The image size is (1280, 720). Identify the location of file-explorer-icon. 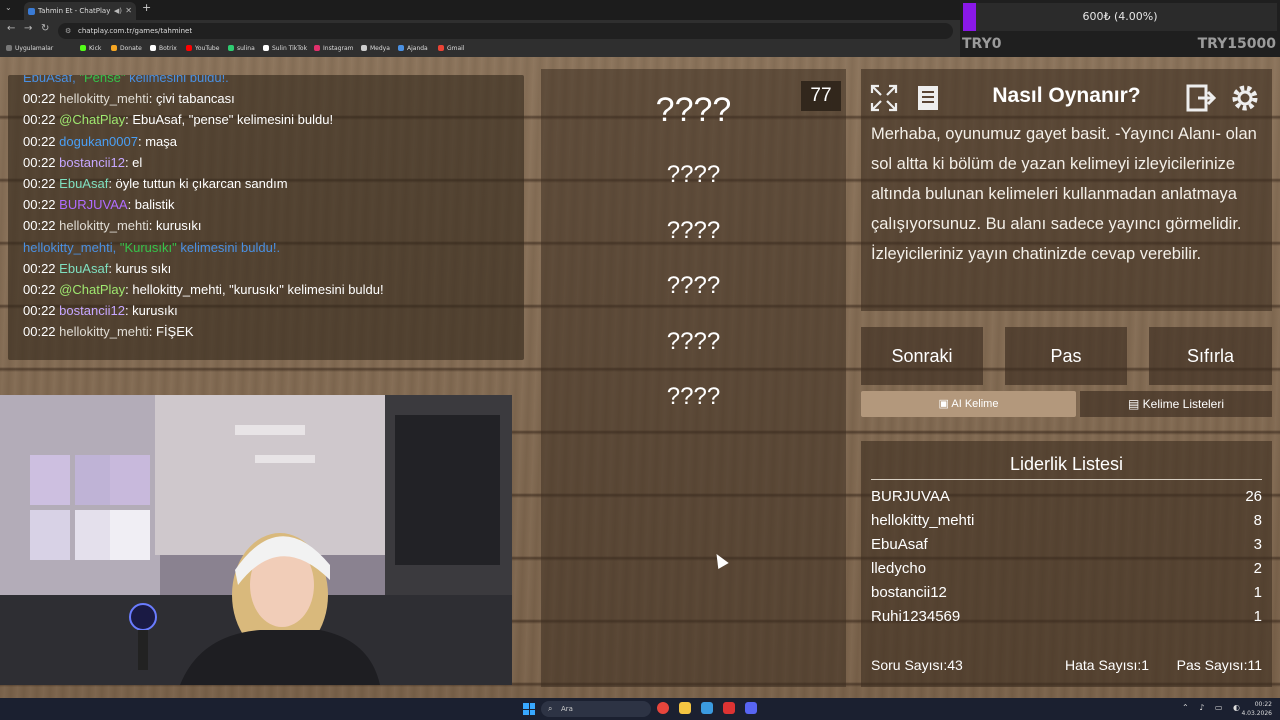
(685, 708).